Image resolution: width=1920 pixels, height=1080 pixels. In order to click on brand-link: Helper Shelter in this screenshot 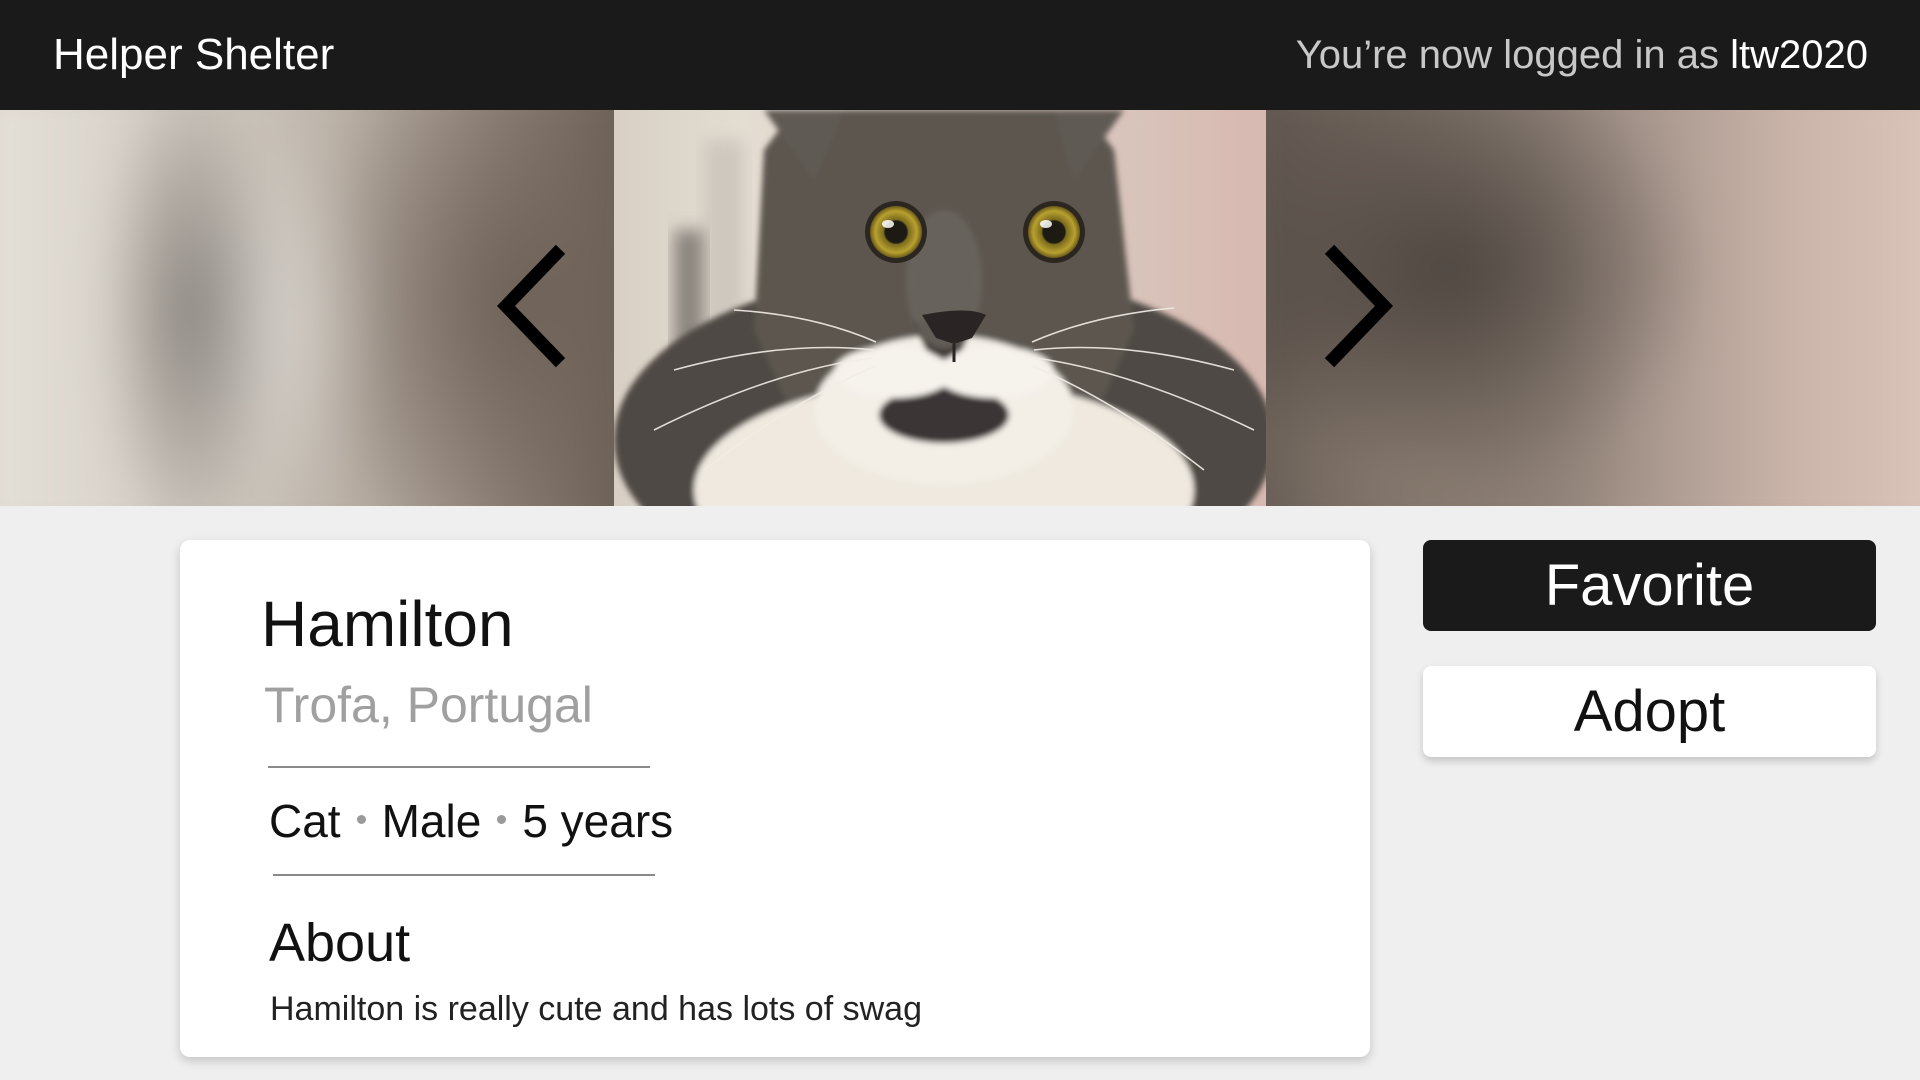, I will do `click(193, 55)`.